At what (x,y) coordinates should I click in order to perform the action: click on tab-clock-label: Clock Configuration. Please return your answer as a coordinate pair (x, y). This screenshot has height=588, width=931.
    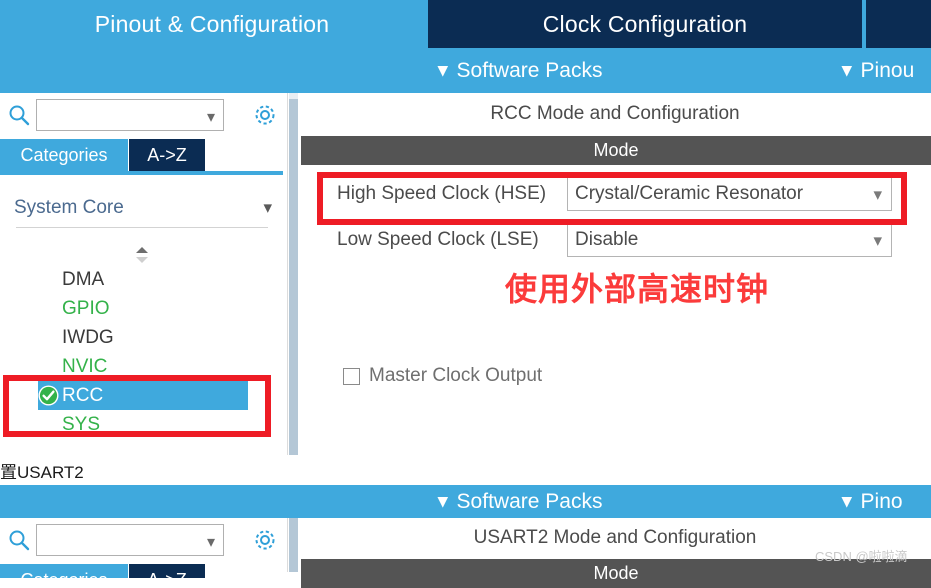
    Looking at the image, I should click on (645, 23).